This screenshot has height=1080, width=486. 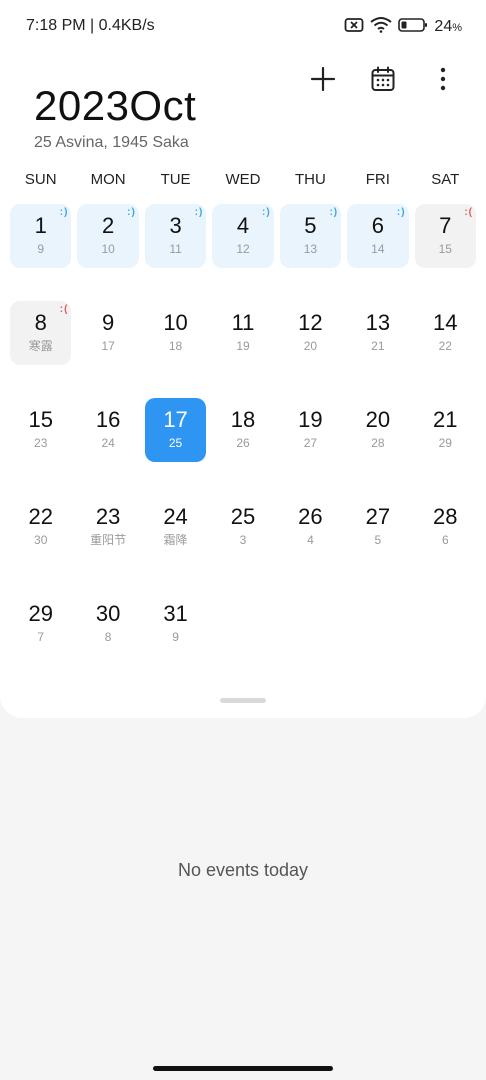 I want to click on day-cell: 21 29, so click(x=445, y=446).